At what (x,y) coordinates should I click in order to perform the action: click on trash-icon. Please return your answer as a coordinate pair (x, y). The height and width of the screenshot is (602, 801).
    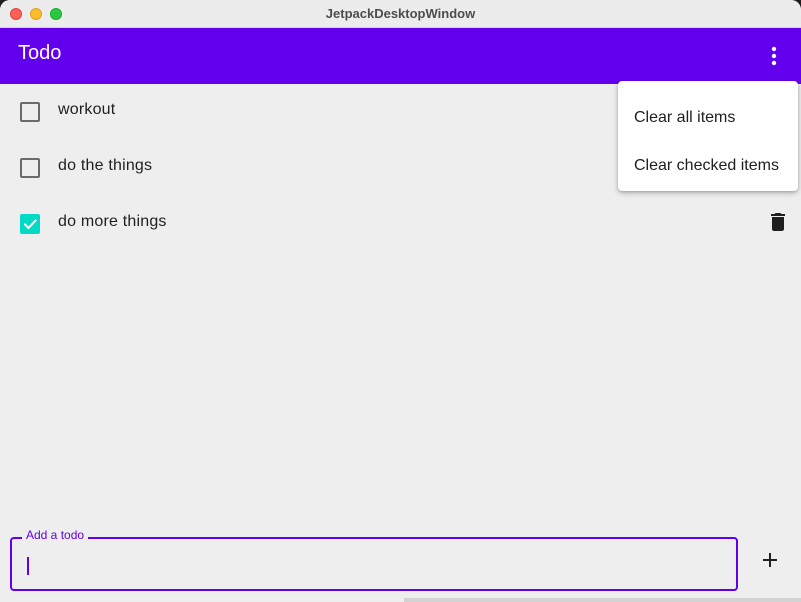
    Looking at the image, I should click on (778, 222).